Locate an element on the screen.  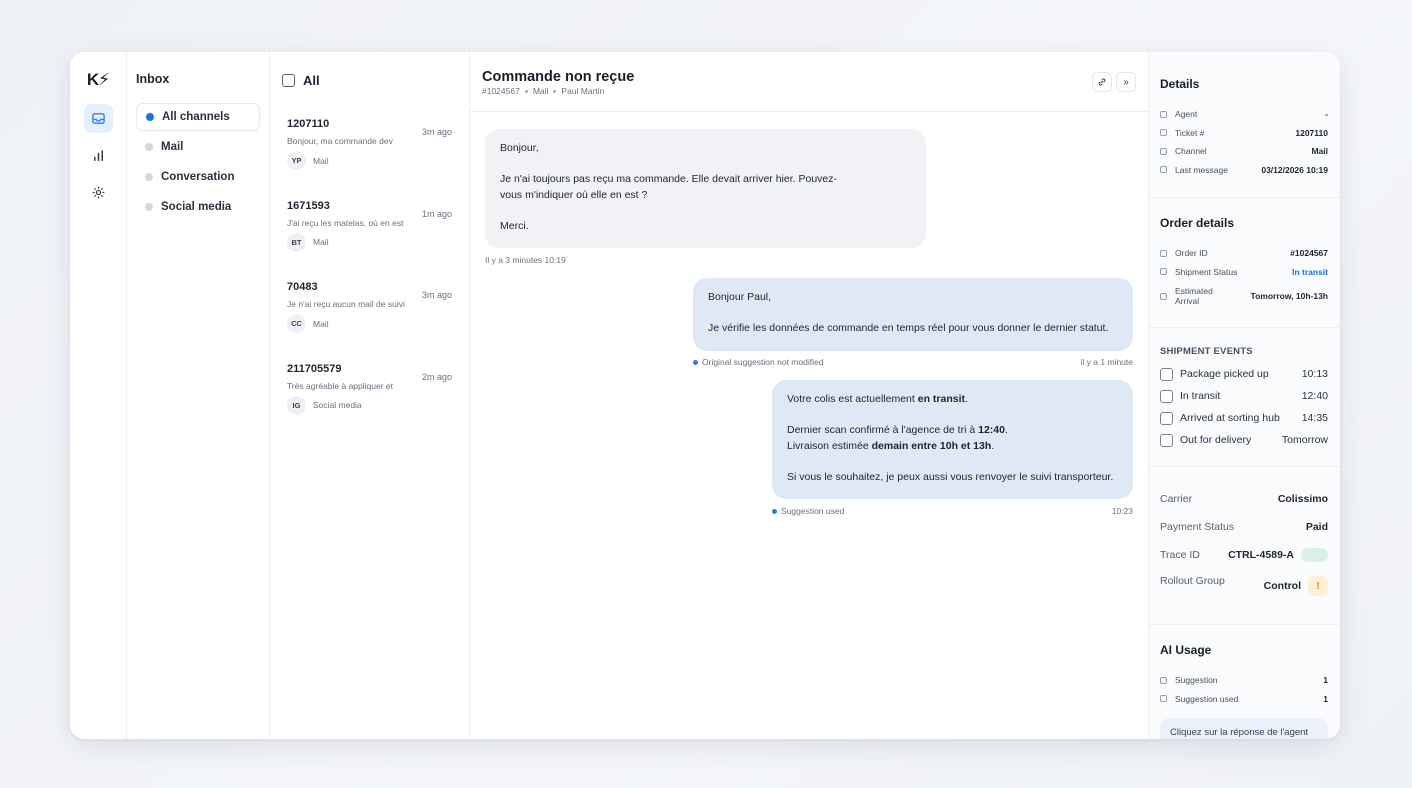
order-reference: #1024567 is located at coordinates (501, 91).